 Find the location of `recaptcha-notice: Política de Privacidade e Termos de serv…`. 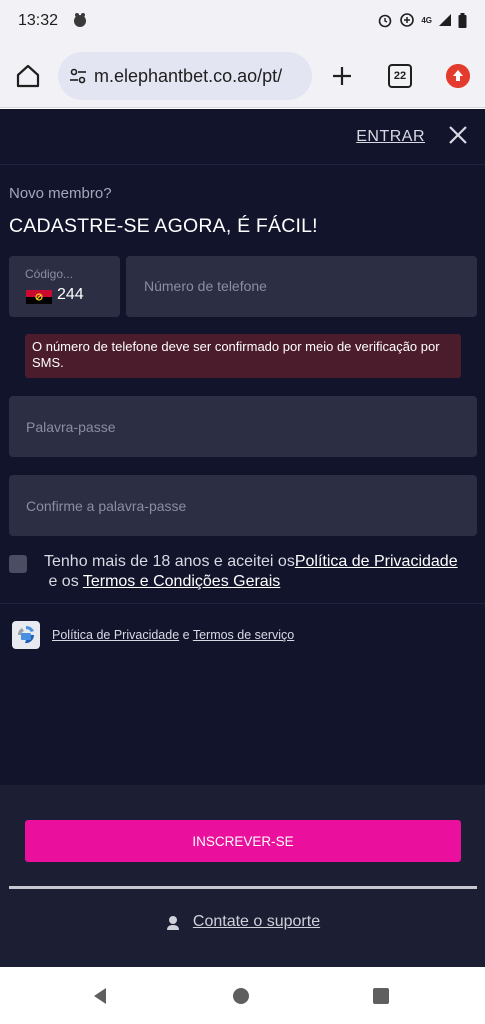

recaptcha-notice: Política de Privacidade e Termos de serv… is located at coordinates (173, 635).